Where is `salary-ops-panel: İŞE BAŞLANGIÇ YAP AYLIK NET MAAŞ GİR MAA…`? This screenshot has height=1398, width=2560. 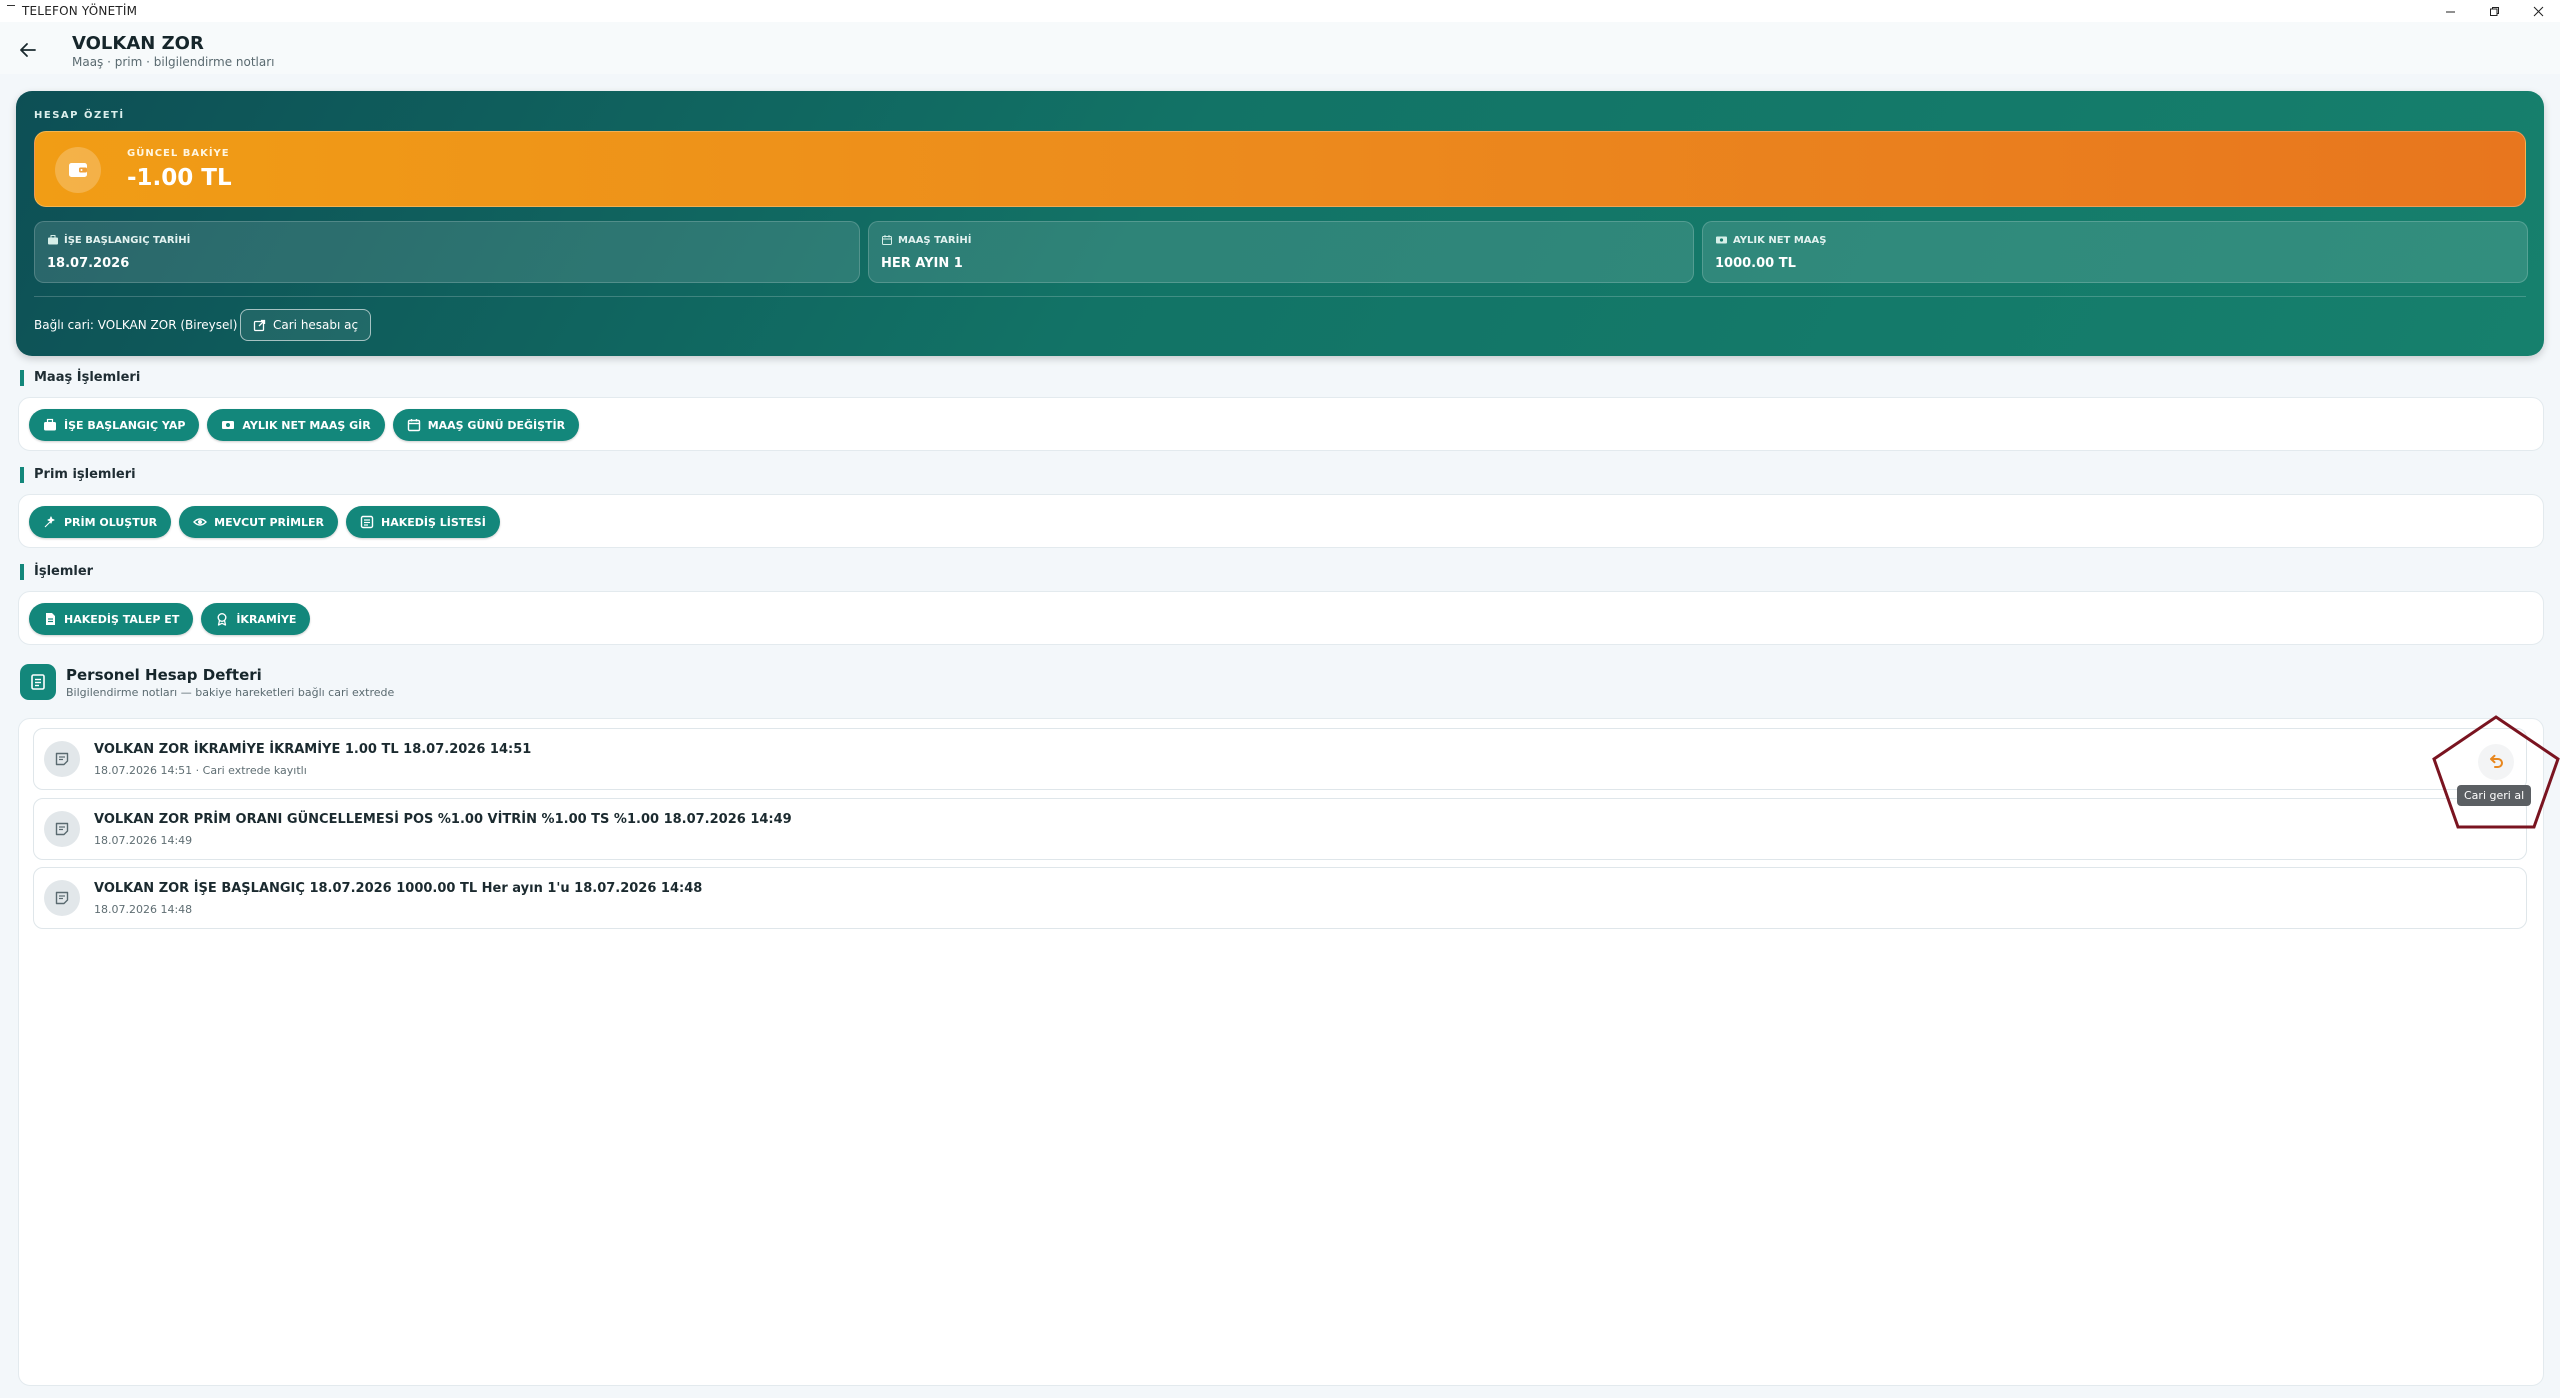 salary-ops-panel: İŞE BAŞLANGIÇ YAP AYLIK NET MAAŞ GİR MAA… is located at coordinates (1281, 424).